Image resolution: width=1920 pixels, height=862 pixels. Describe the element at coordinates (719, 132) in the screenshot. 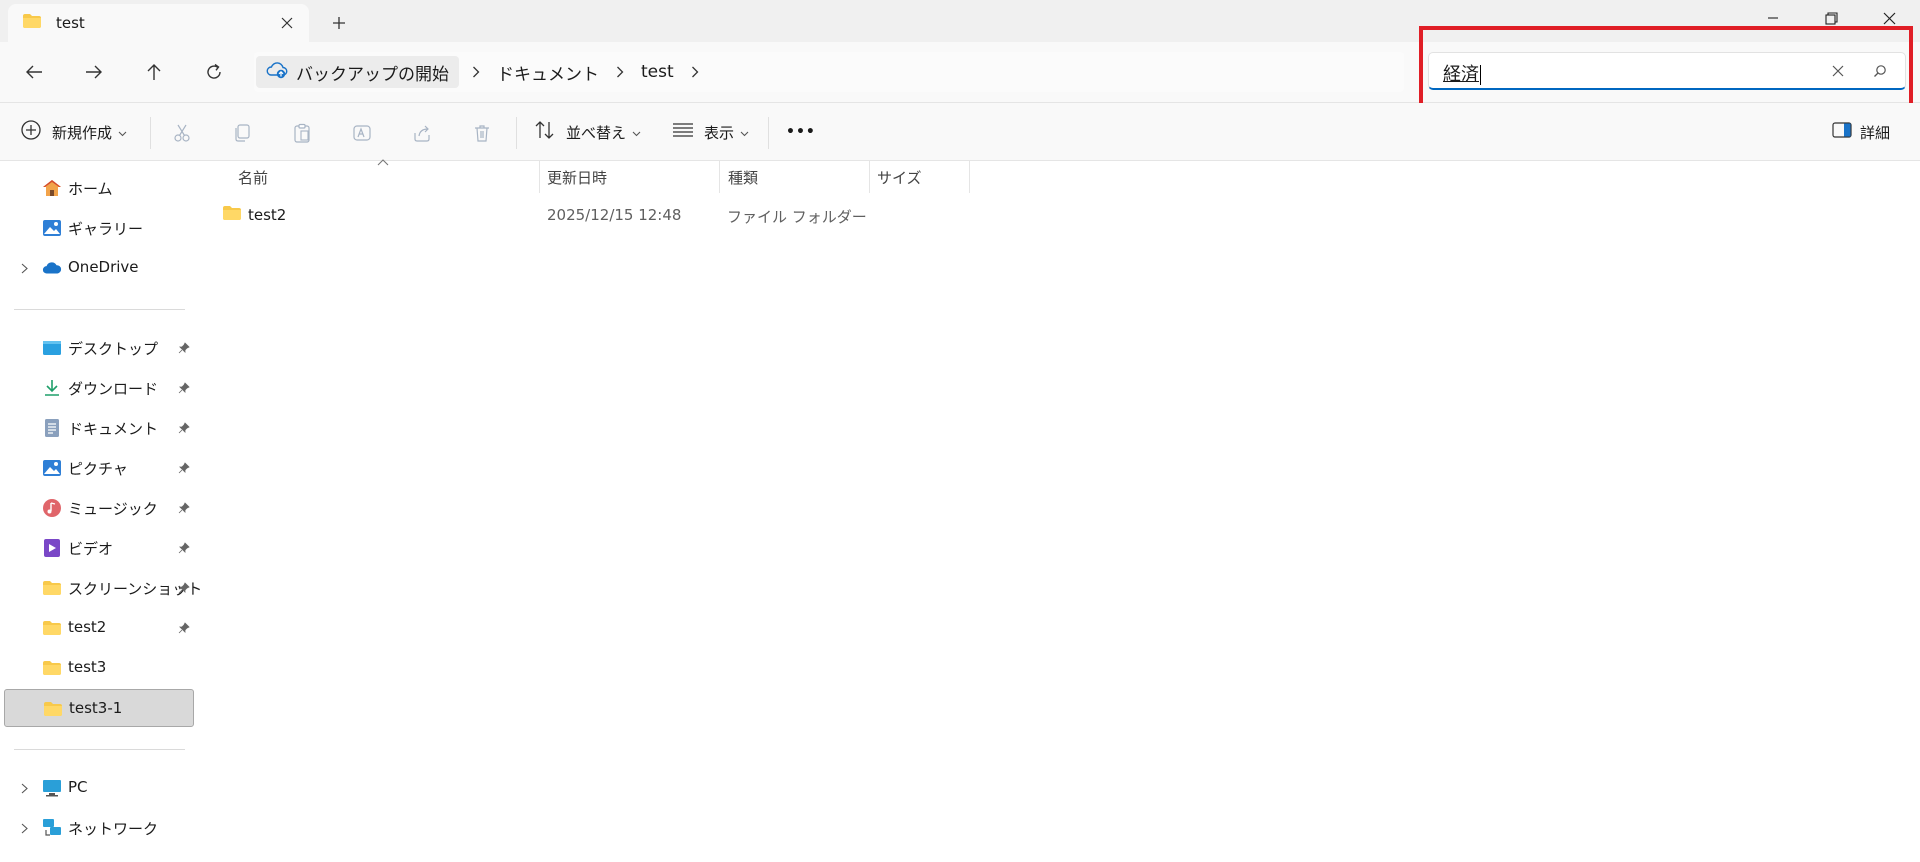

I see `view-label: 表示` at that location.